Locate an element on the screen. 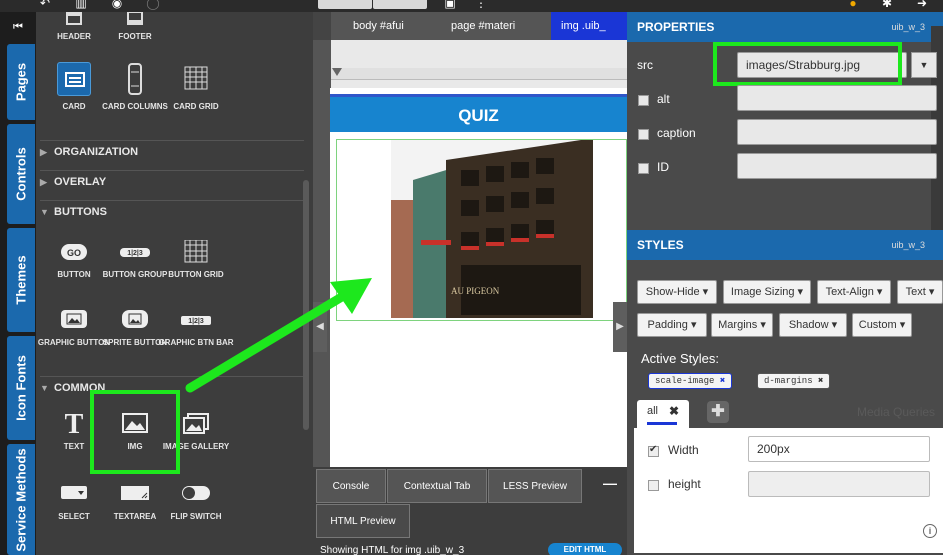  image-sizing-button: Image Sizing ▾ is located at coordinates (767, 292).